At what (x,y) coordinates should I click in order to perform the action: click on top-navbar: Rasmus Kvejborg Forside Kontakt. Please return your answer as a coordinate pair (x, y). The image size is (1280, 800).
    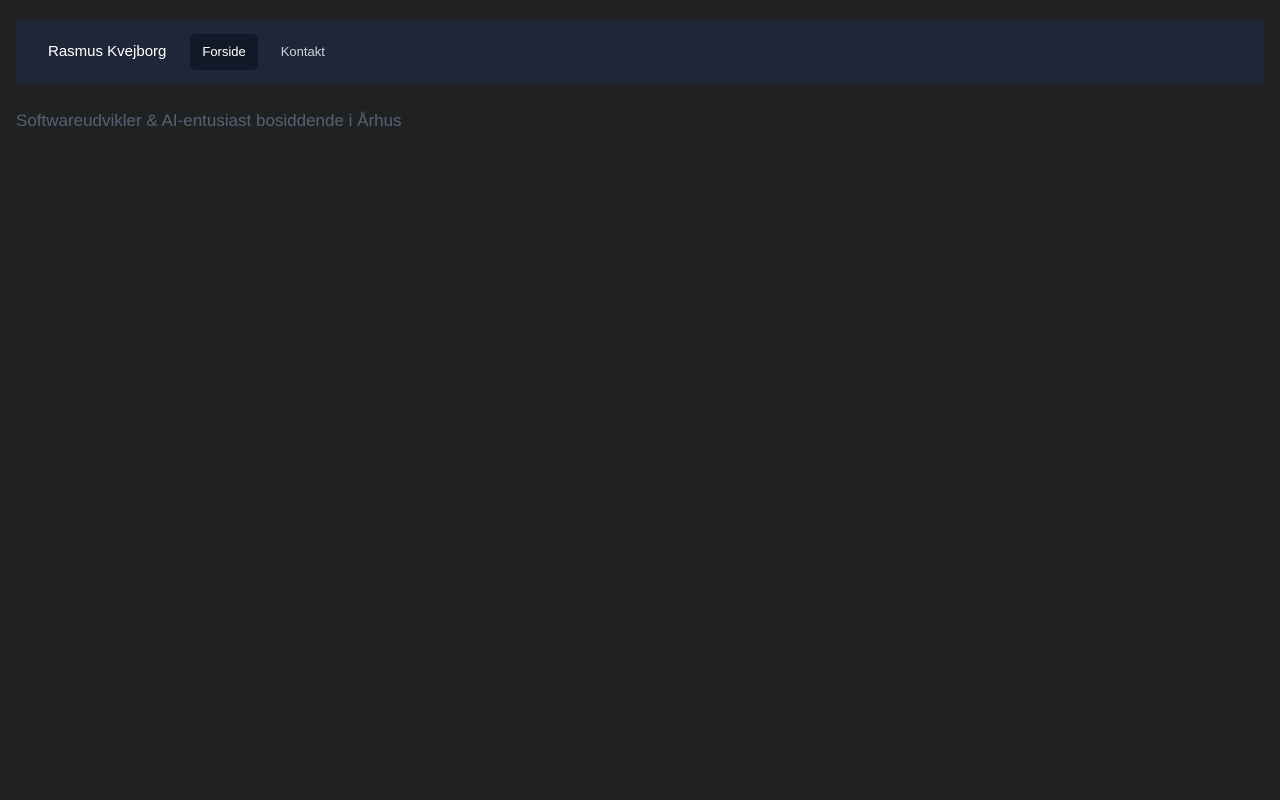
    Looking at the image, I should click on (640, 51).